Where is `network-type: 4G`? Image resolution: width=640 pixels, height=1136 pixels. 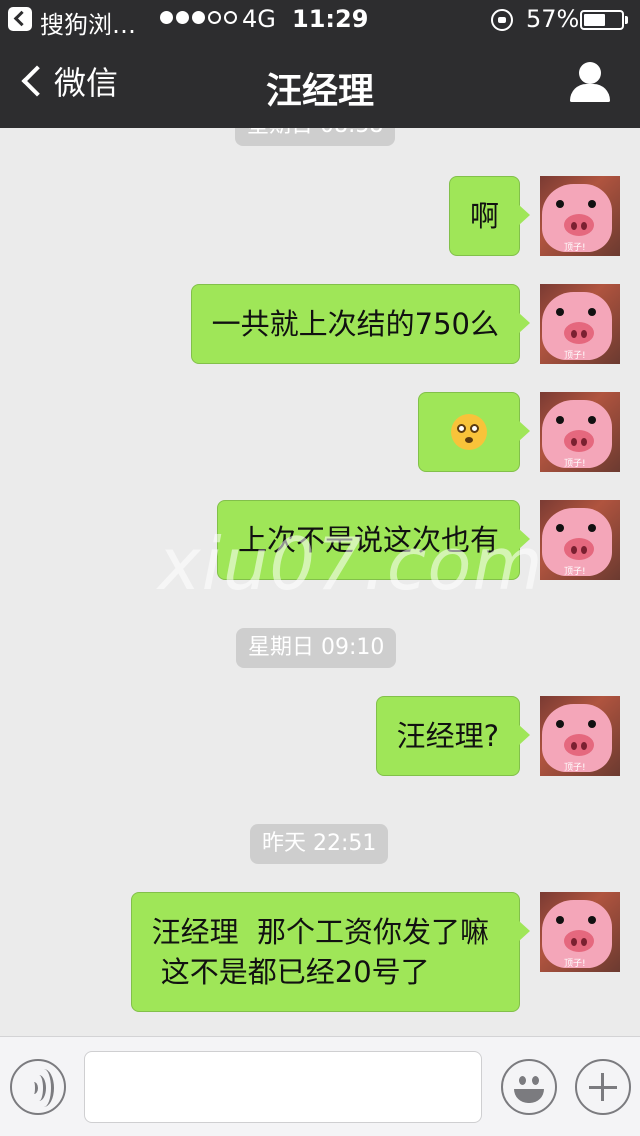
network-type: 4G is located at coordinates (259, 19).